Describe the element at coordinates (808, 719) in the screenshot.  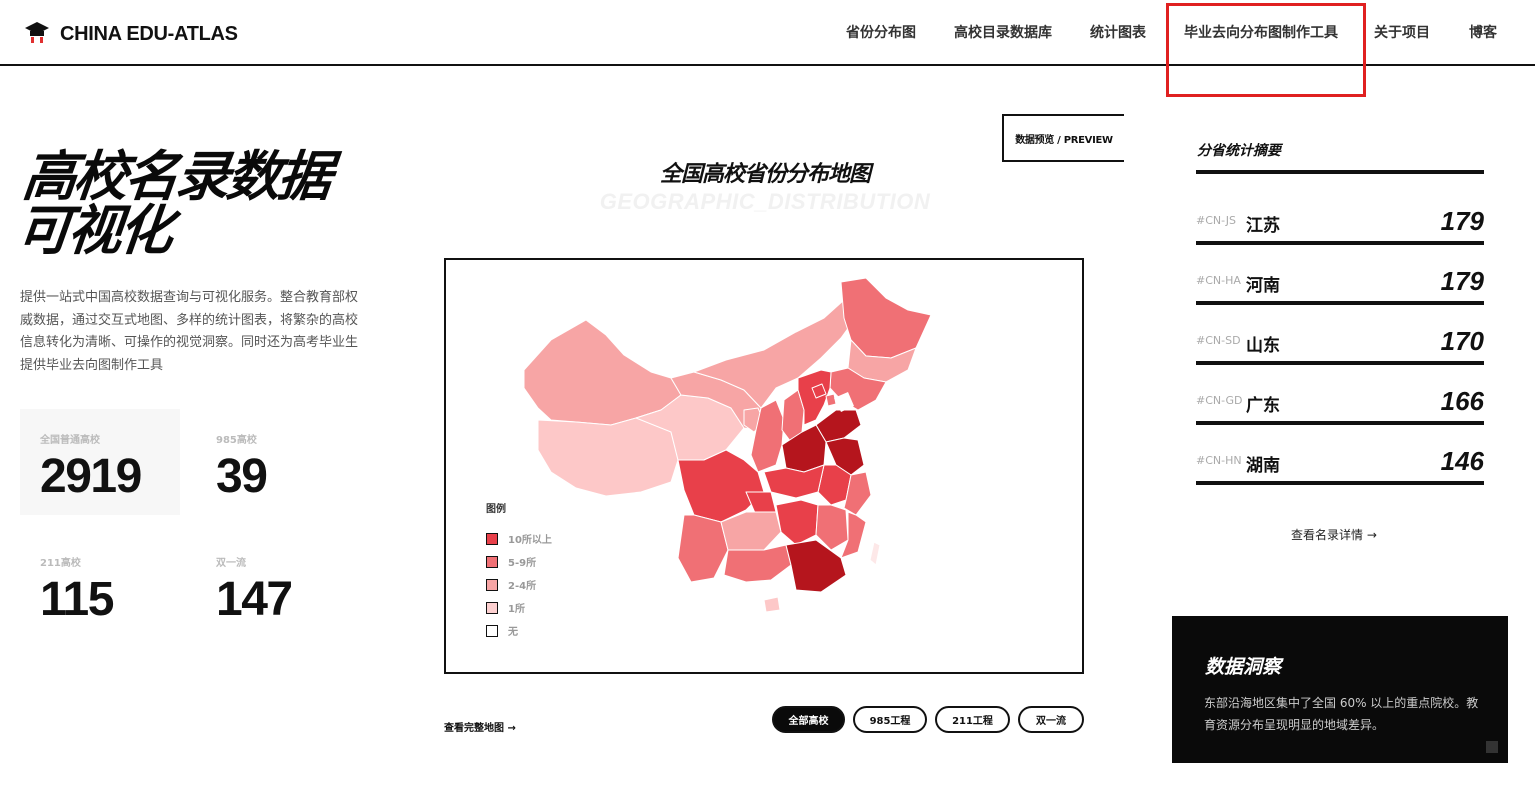
I see `filter-all-colleges: 全部高校` at that location.